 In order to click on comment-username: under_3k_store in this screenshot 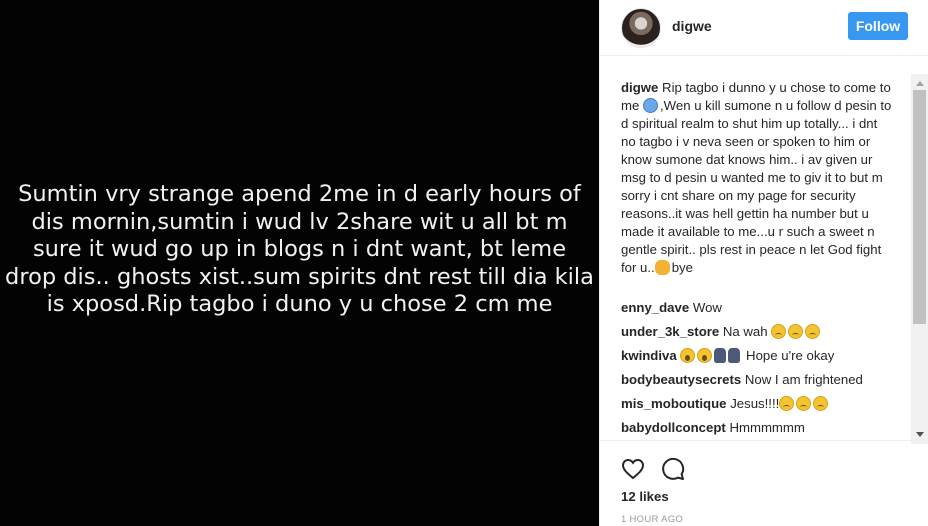, I will do `click(670, 331)`.